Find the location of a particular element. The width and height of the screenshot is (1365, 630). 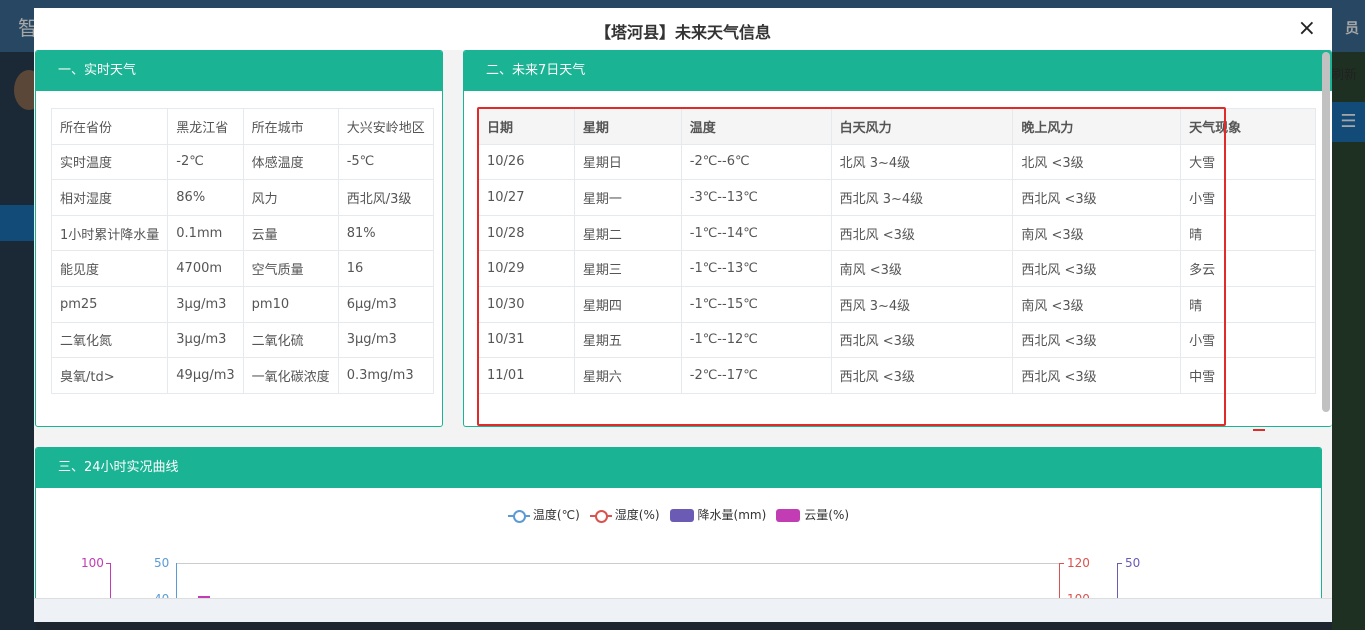

legend-label: 云量(%) is located at coordinates (827, 515).